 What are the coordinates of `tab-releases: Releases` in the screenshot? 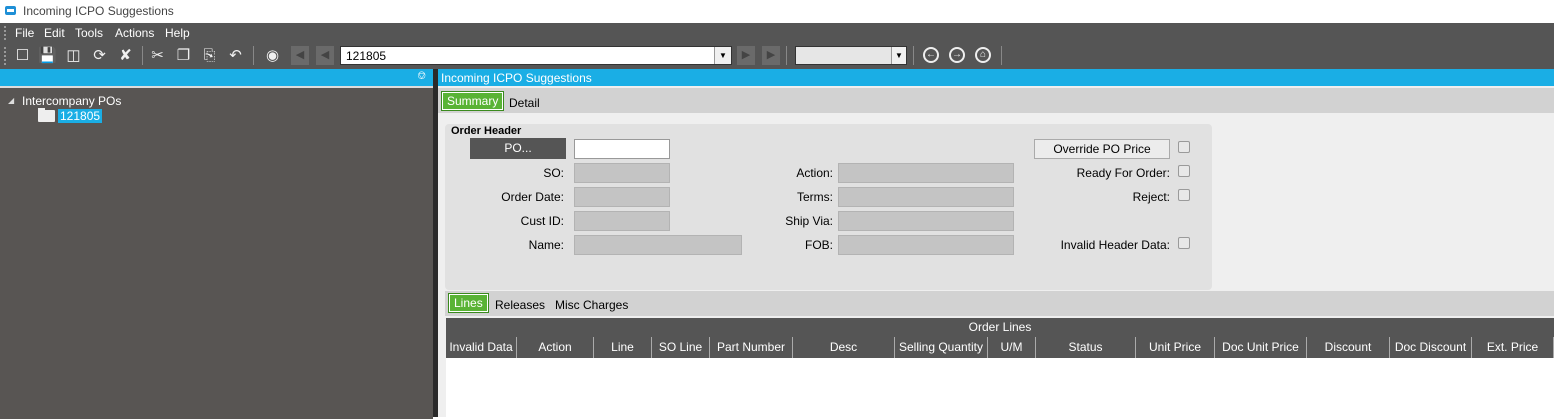 It's located at (520, 305).